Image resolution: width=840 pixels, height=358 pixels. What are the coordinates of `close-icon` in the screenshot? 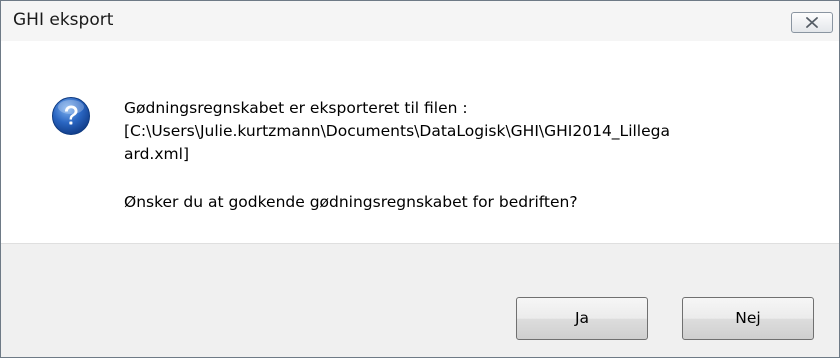 It's located at (812, 22).